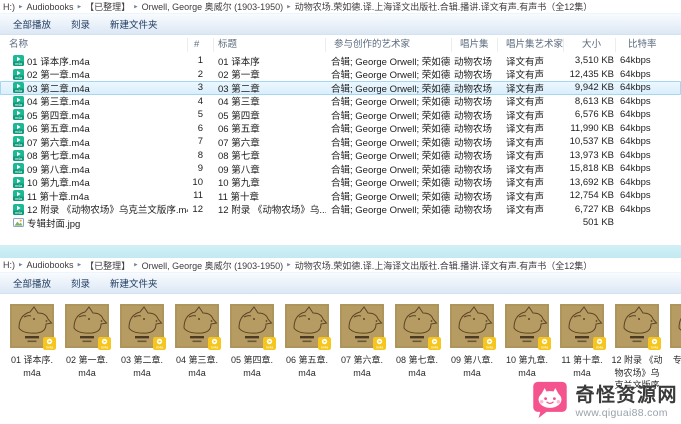 Image resolution: width=681 pixels, height=424 pixels. Describe the element at coordinates (340, 24) in the screenshot. I see `command-toolbar: 全部播放 刻录 新建文件夹` at that location.